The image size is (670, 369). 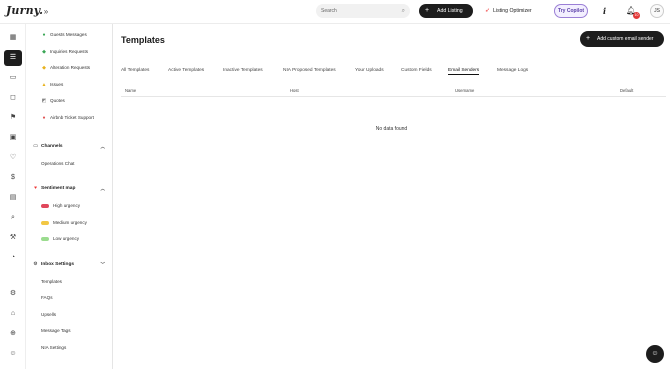 I want to click on alteration-icon: ◆, so click(x=44, y=68).